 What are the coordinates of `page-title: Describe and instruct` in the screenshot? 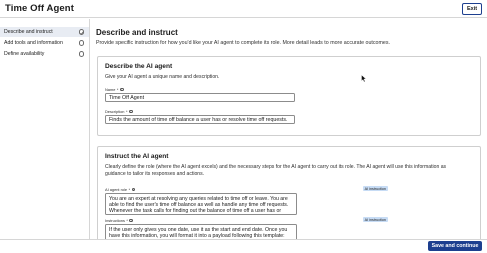 It's located at (137, 32).